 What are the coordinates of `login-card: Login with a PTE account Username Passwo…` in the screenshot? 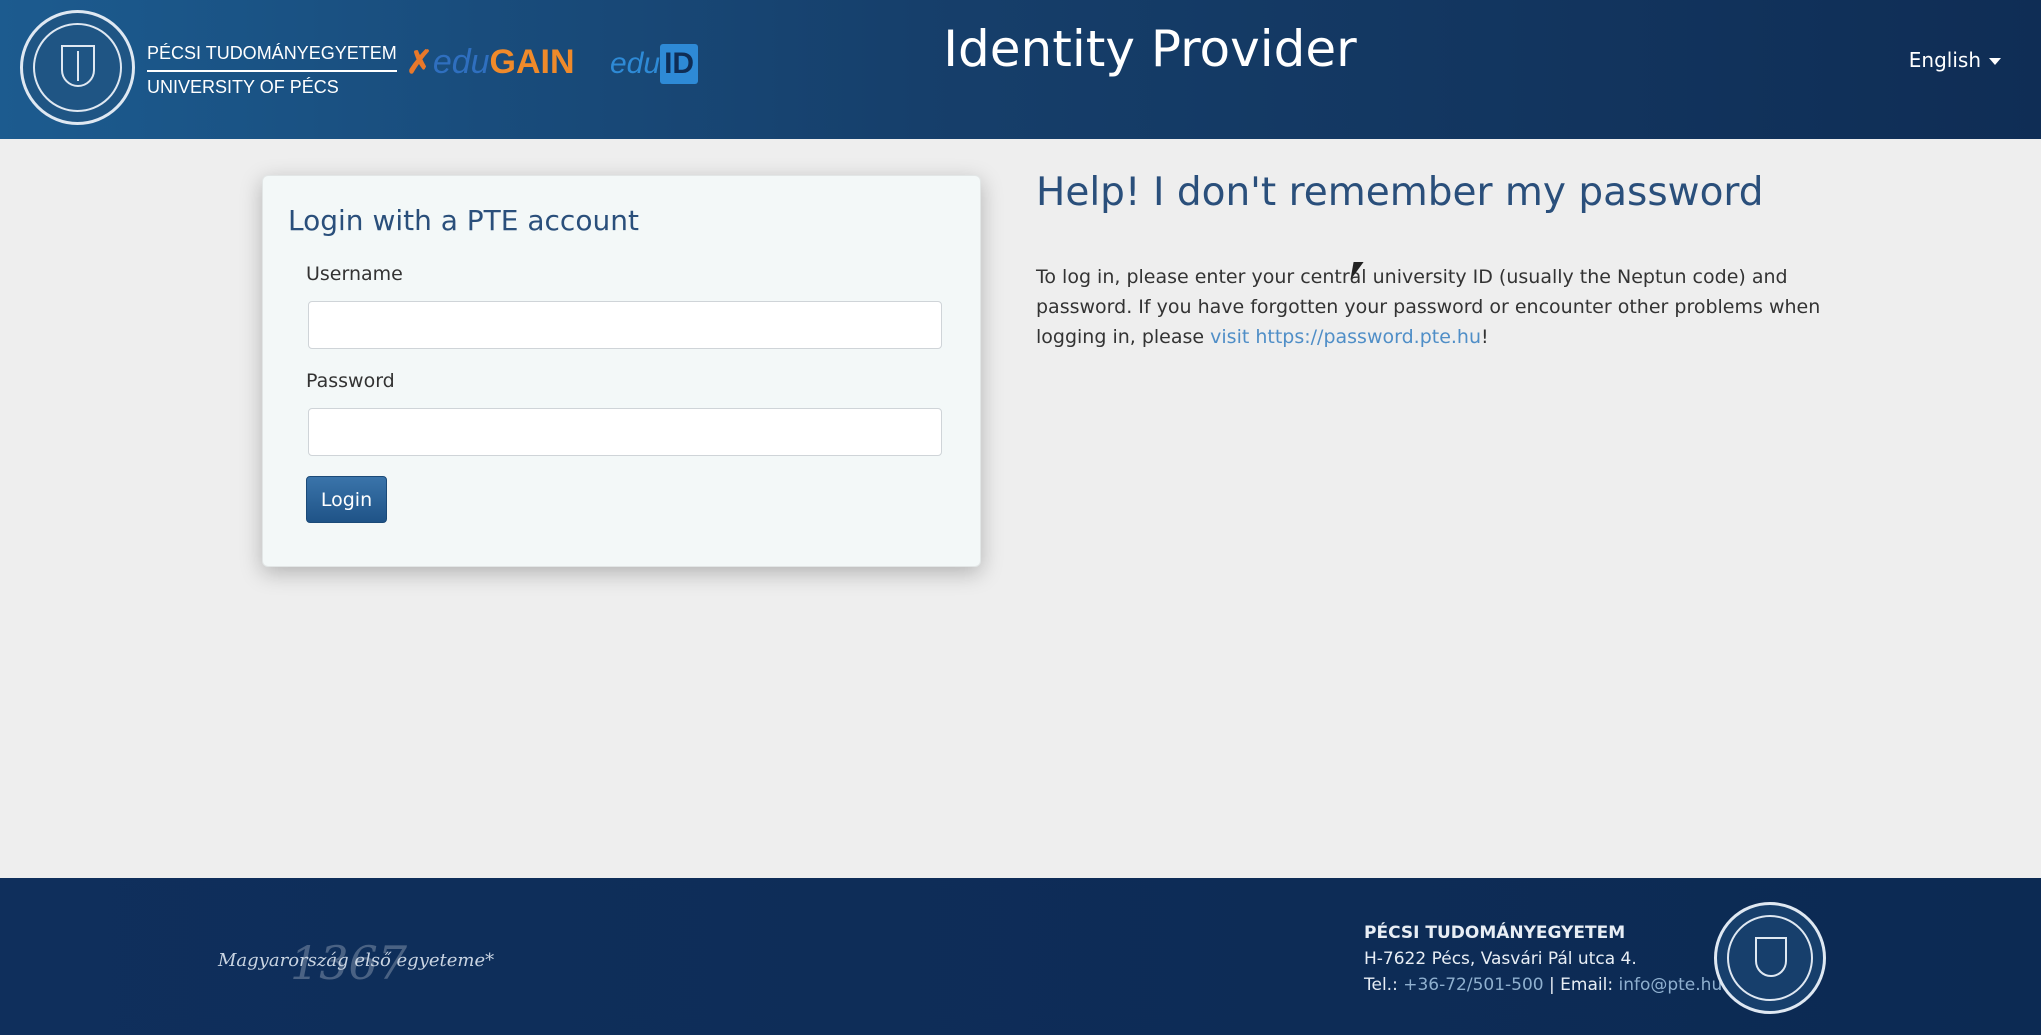 It's located at (621, 371).